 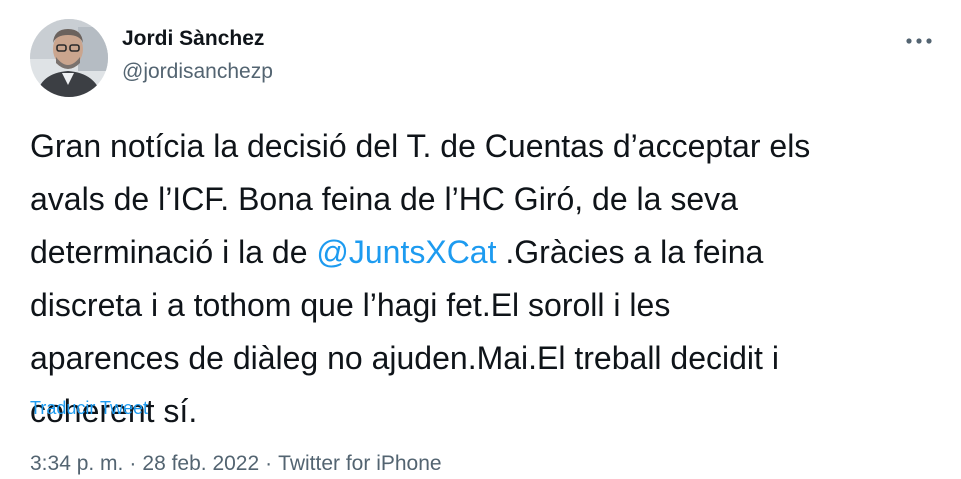 I want to click on author-handle: @jordisanchezp, so click(x=197, y=72).